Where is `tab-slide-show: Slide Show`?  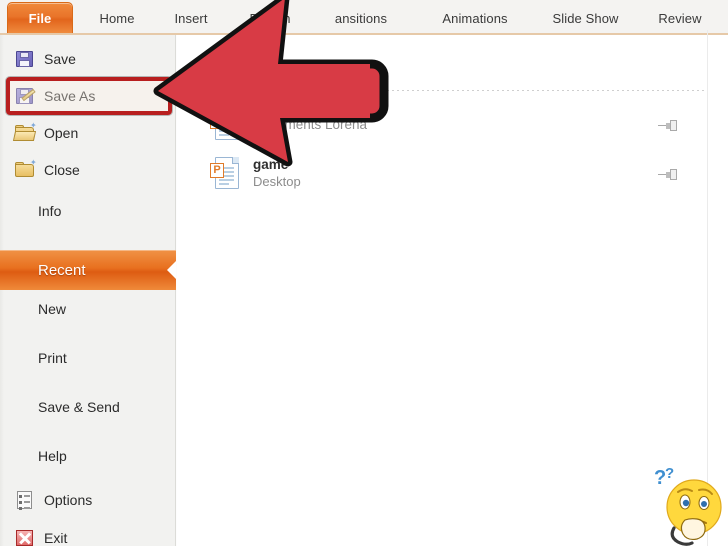
tab-slide-show: Slide Show is located at coordinates (585, 18).